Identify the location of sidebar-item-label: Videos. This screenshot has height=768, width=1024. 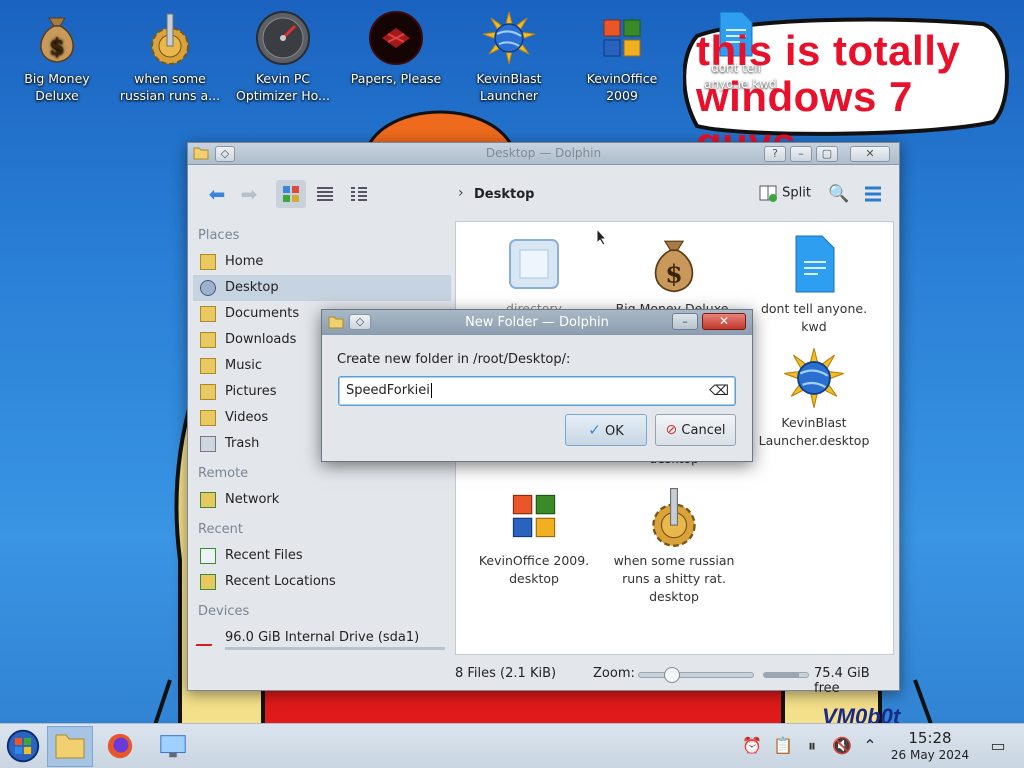
(247, 417).